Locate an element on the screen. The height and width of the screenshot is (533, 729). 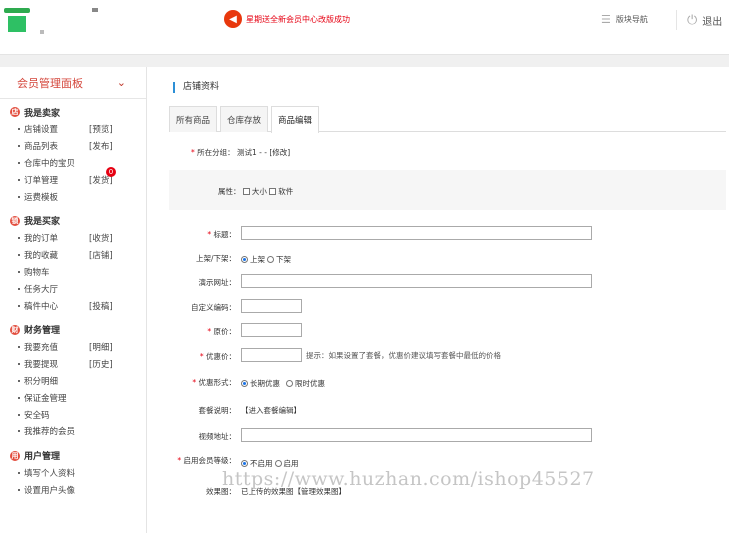
sidebar-item-label: 保证金管理 is located at coordinates (45, 398).